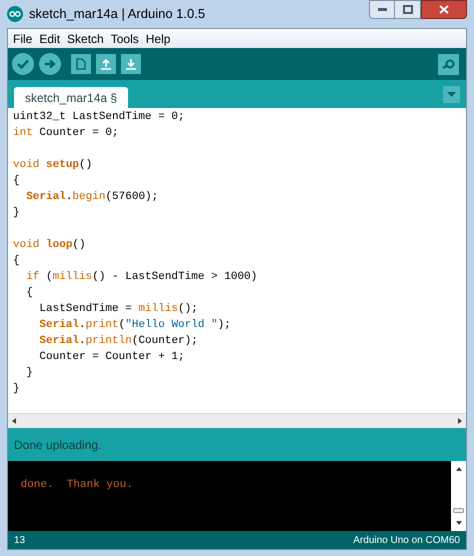 This screenshot has width=474, height=556. What do you see at coordinates (92, 197) in the screenshot?
I see `code-line: Serial.begin(57600);` at bounding box center [92, 197].